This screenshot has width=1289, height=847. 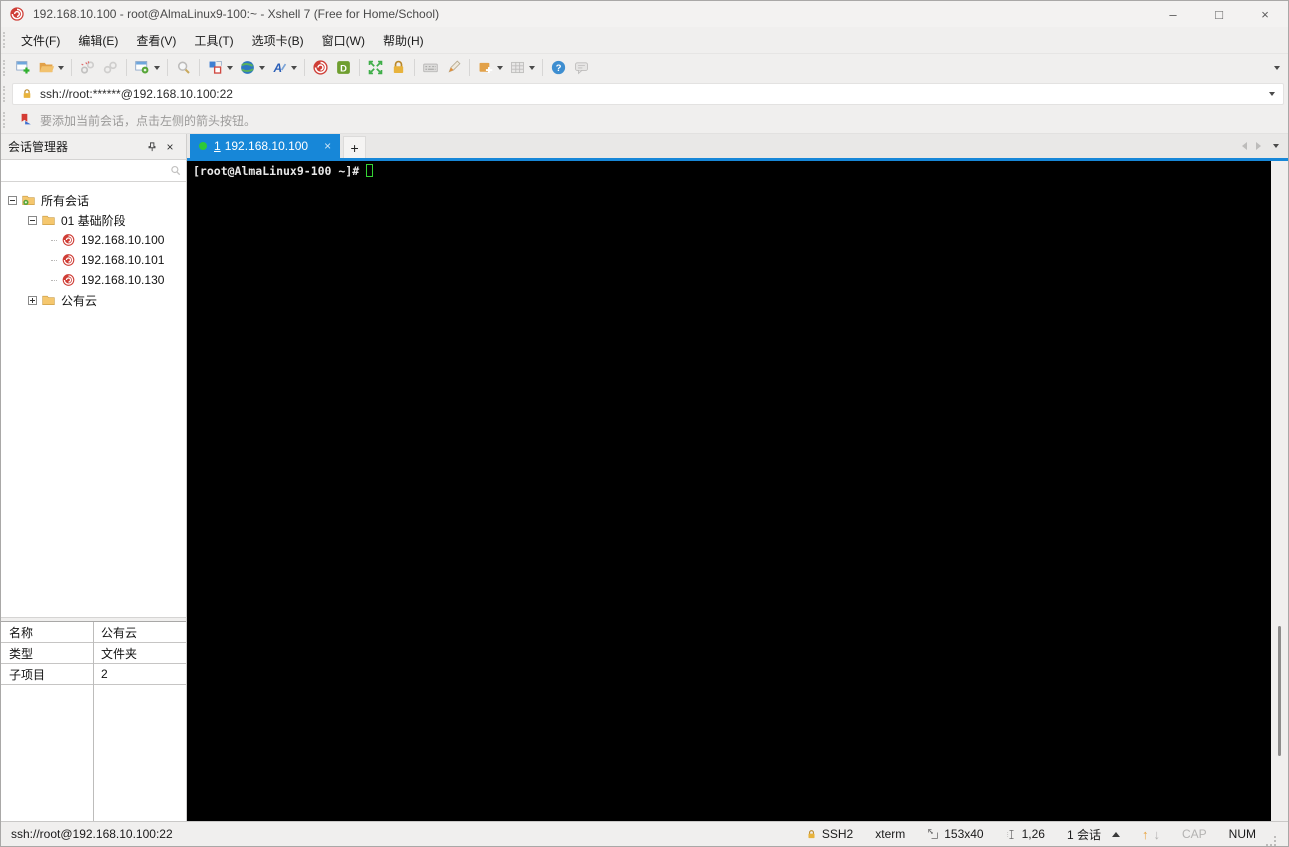 What do you see at coordinates (1244, 146) in the screenshot?
I see `tab-scroll-left-icon` at bounding box center [1244, 146].